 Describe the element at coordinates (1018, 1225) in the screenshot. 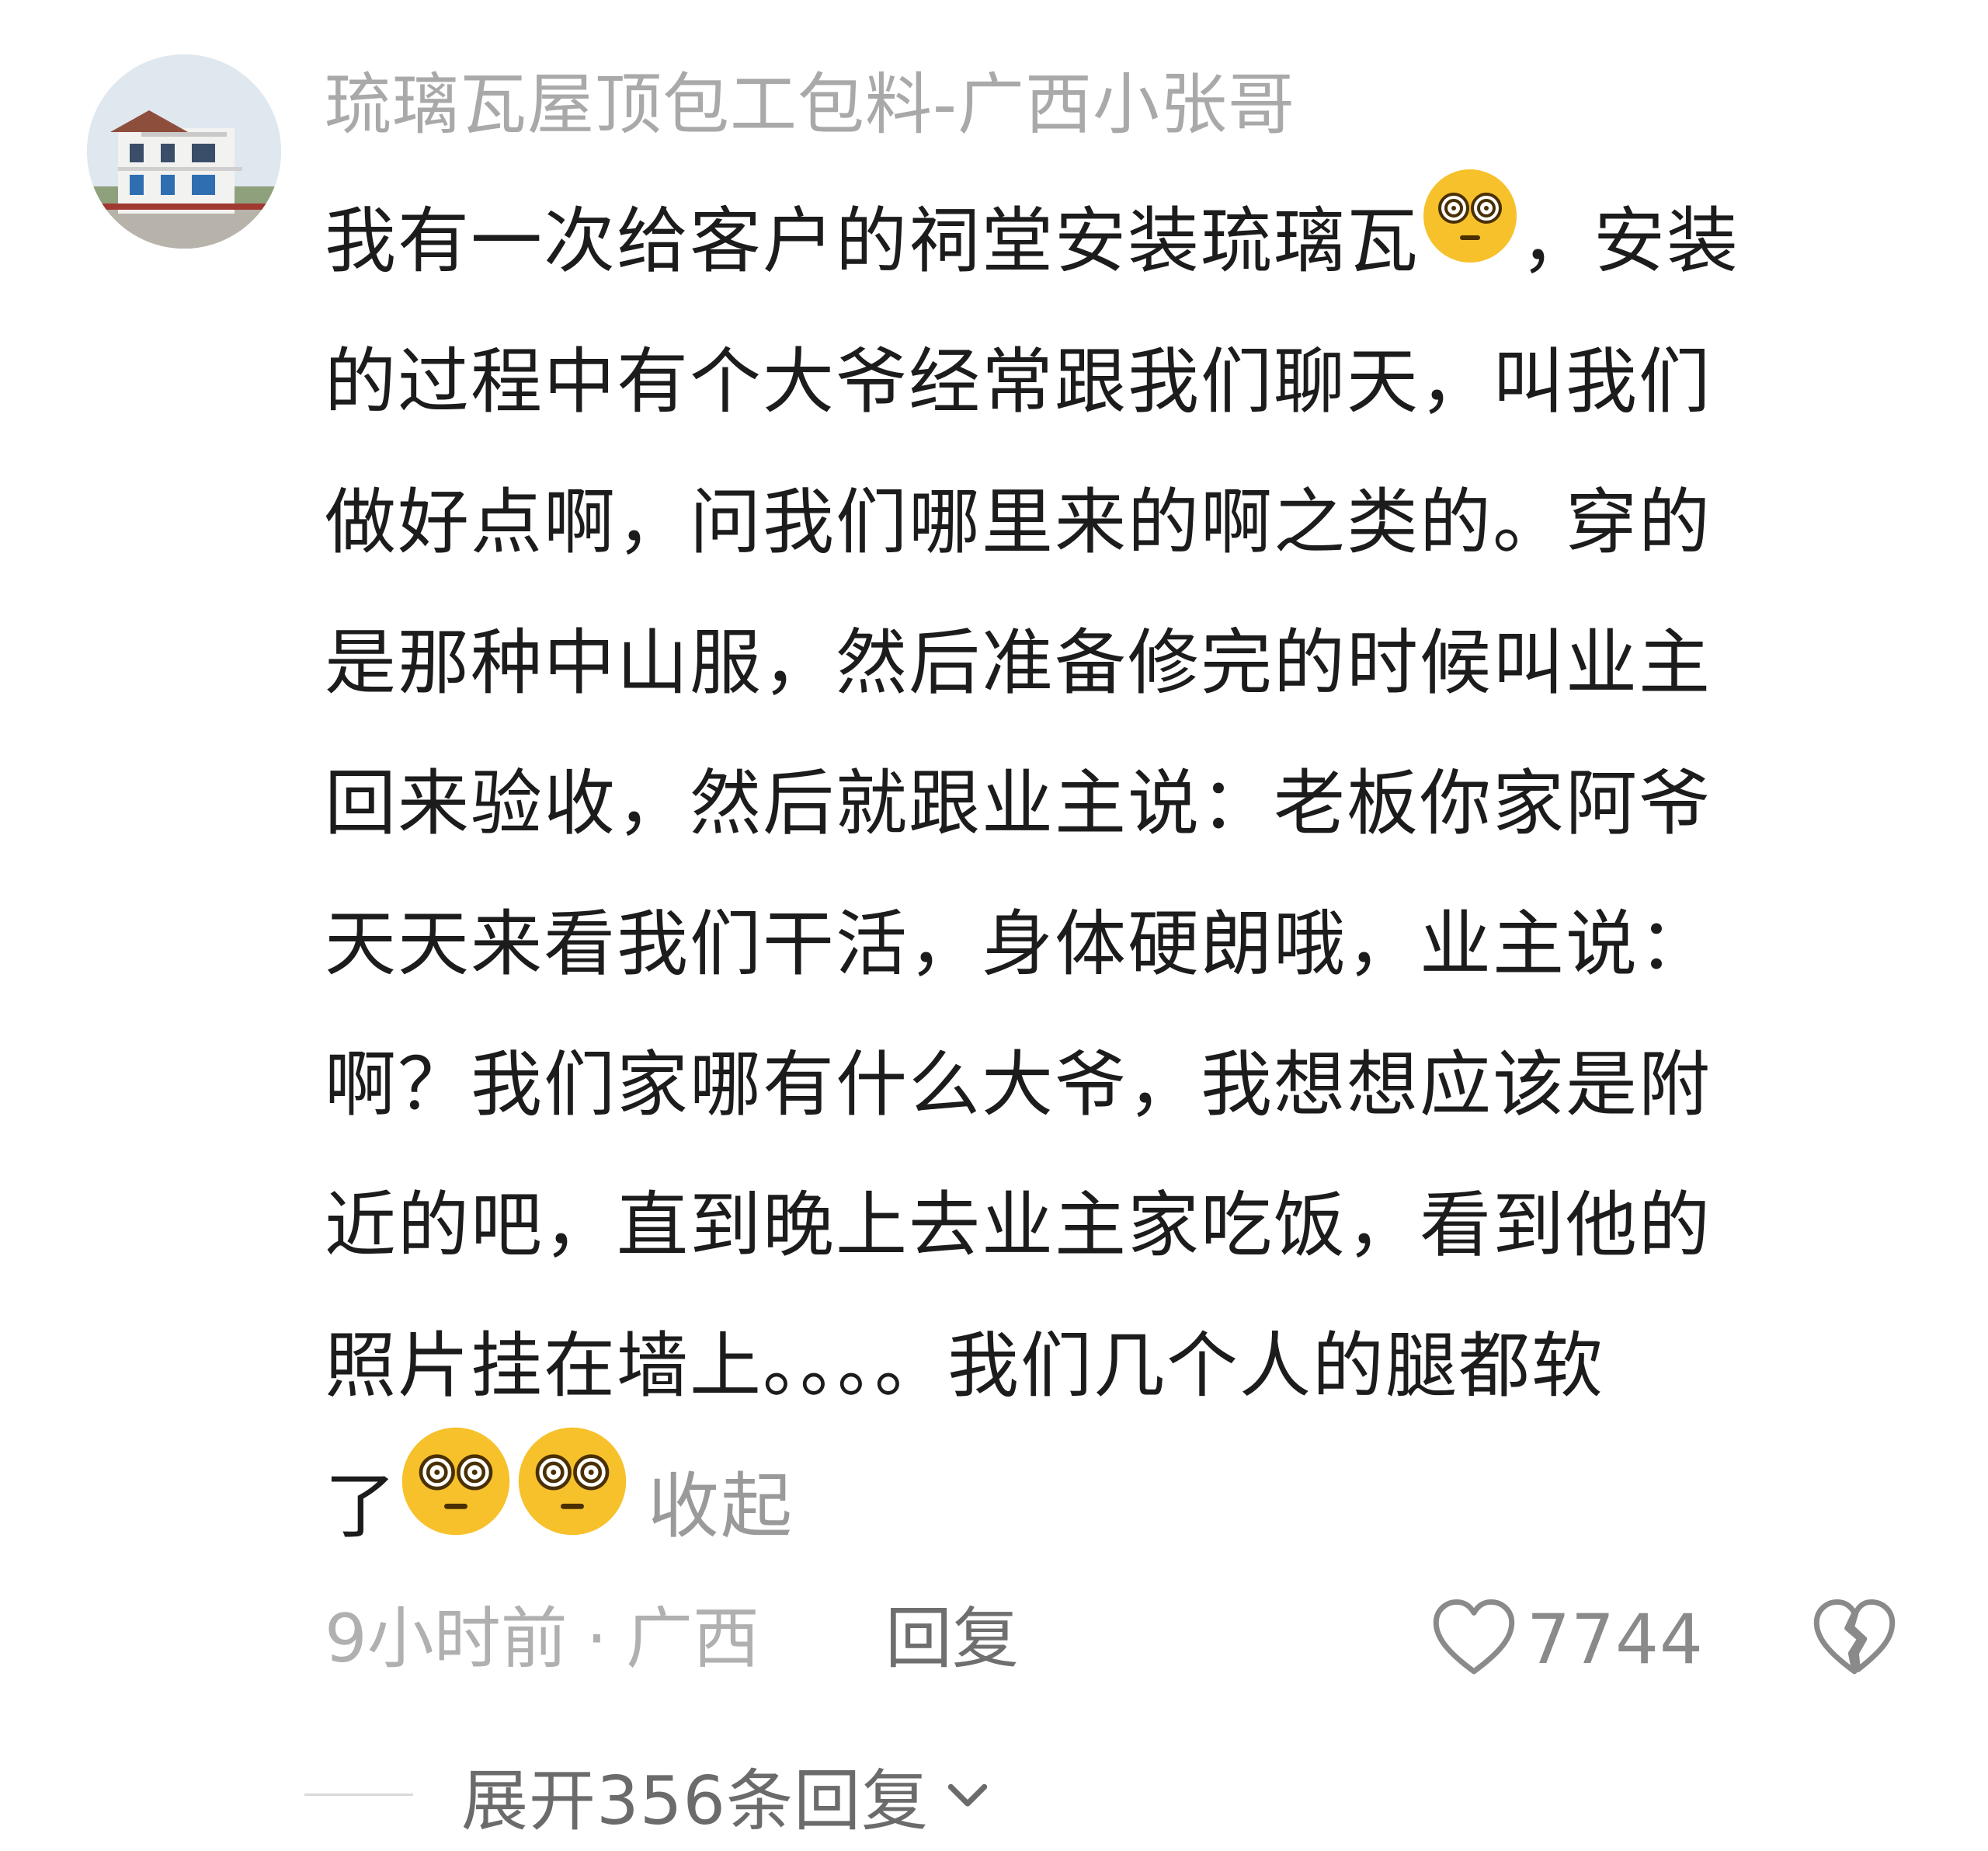

I see `comment-line: 近的吧，直到晚上去业主家吃饭，看到他的` at that location.